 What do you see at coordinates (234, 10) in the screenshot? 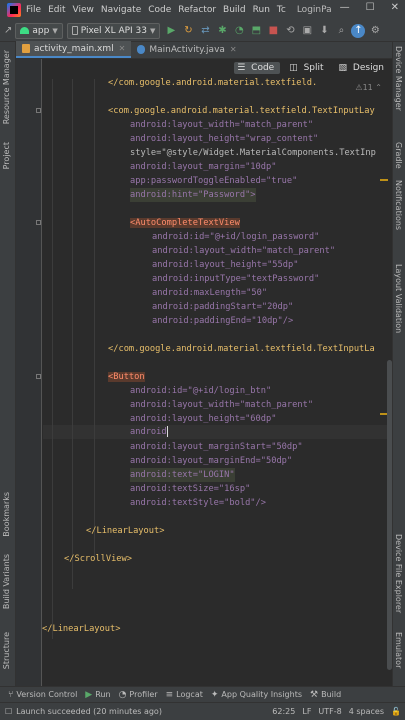
I see `menu-build: Build` at bounding box center [234, 10].